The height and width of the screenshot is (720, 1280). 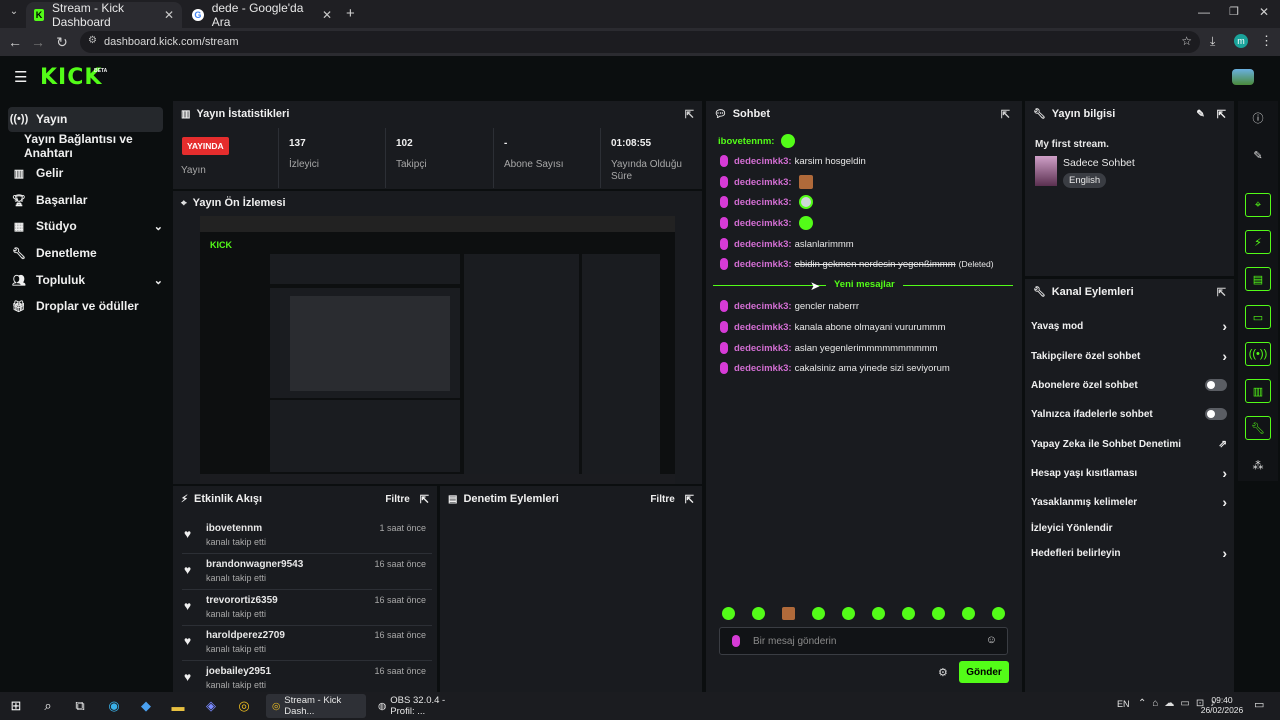 I want to click on feed-username: trevorortiz6359, so click(x=242, y=600).